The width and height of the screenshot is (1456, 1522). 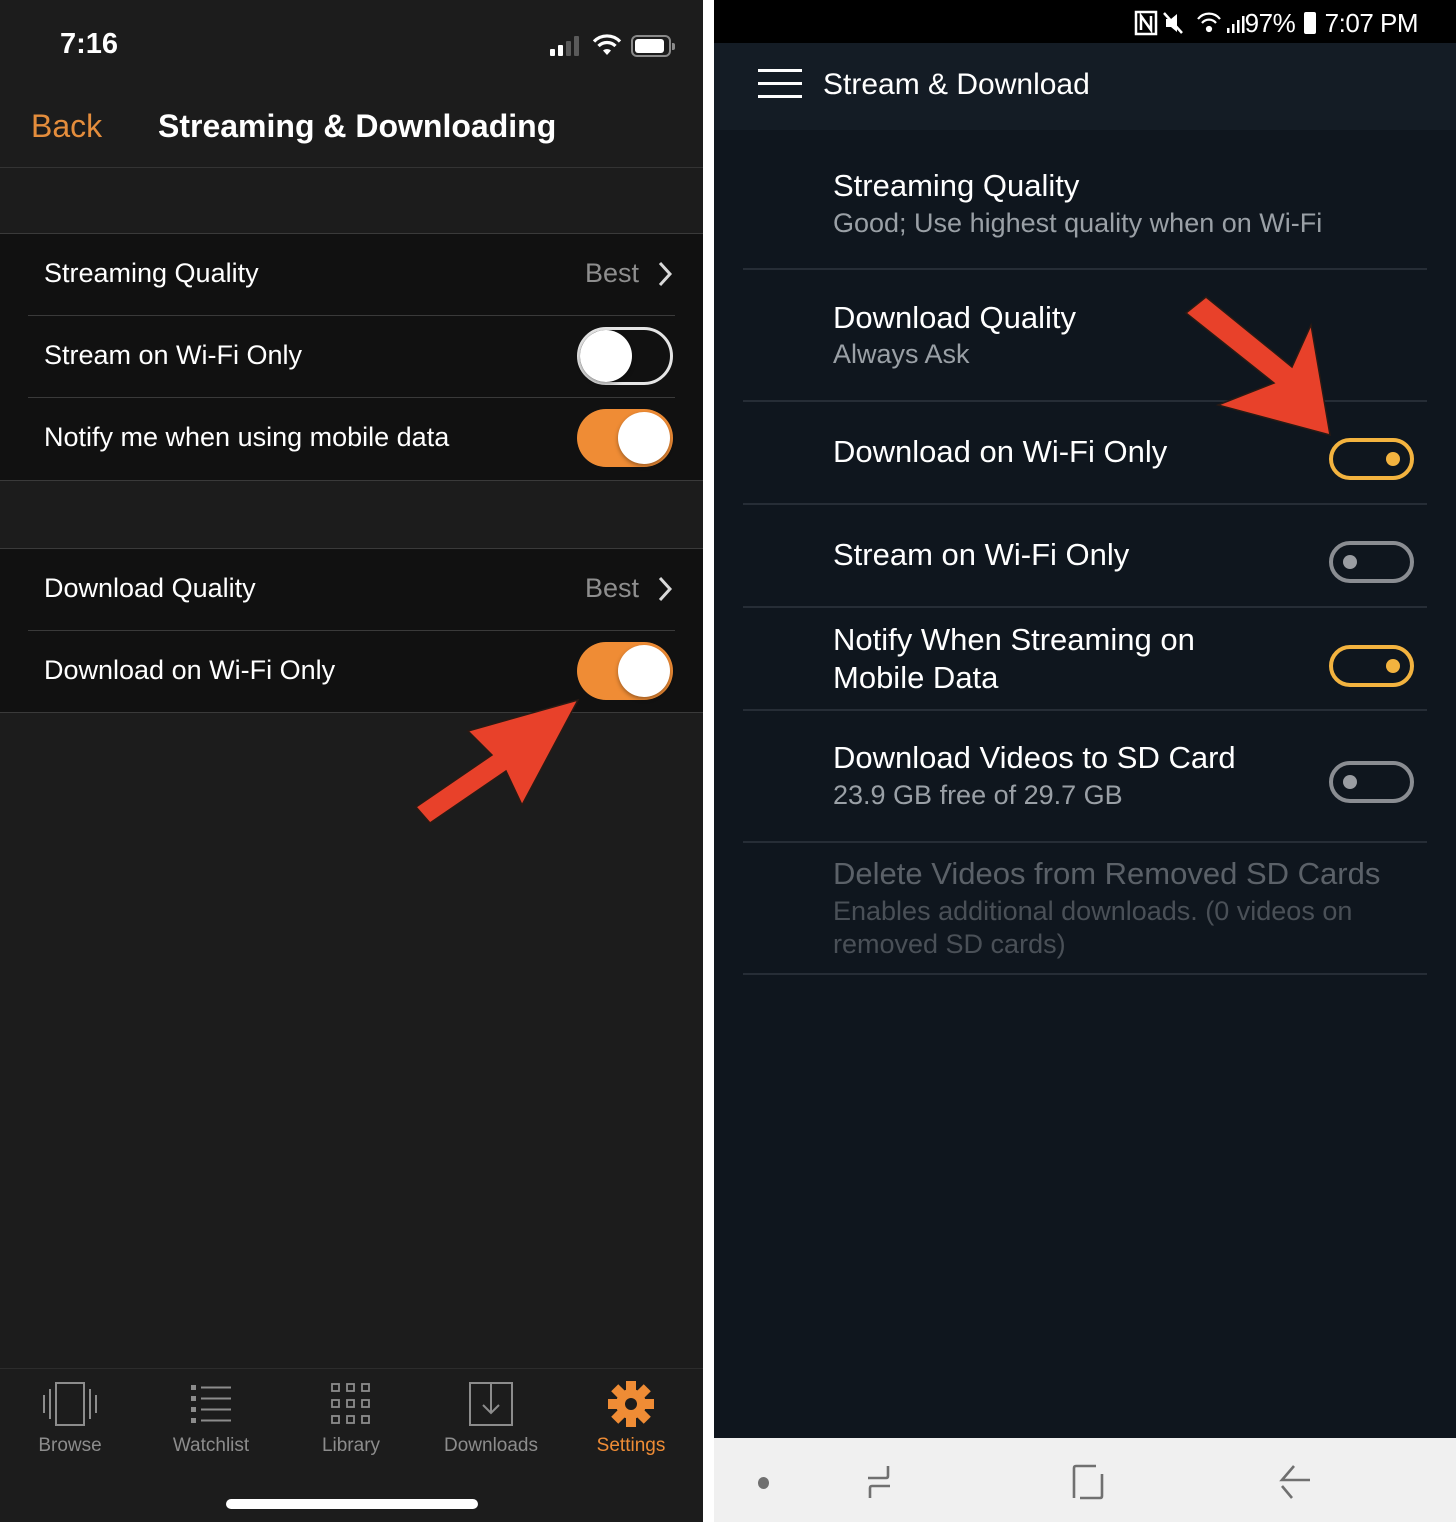 I want to click on dot-icon, so click(x=764, y=1482).